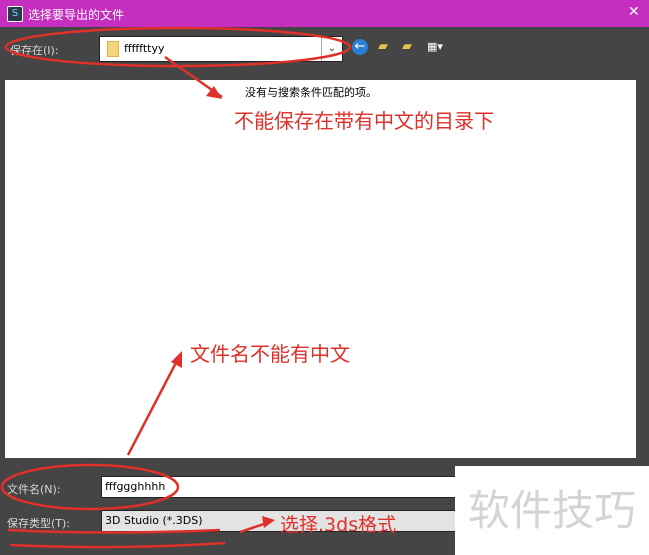 The width and height of the screenshot is (649, 555). What do you see at coordinates (178, 47) in the screenshot?
I see `highlight-ellipse-path` at bounding box center [178, 47].